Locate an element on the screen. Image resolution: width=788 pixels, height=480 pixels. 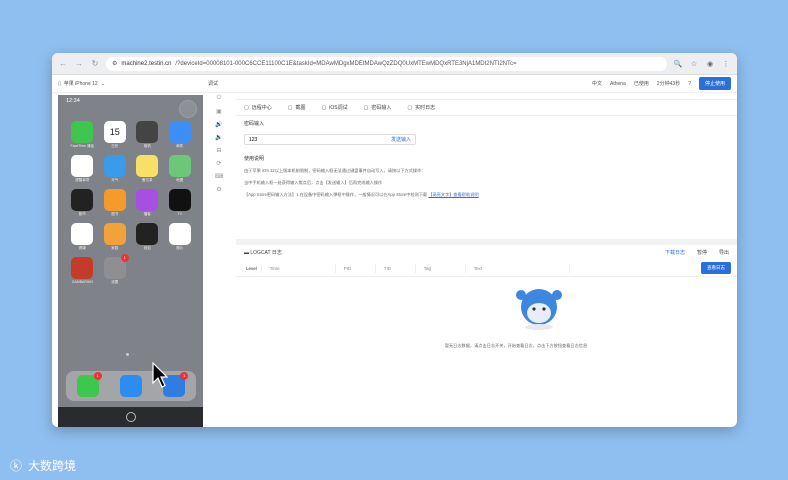
help-icon: ? is located at coordinates (689, 84).